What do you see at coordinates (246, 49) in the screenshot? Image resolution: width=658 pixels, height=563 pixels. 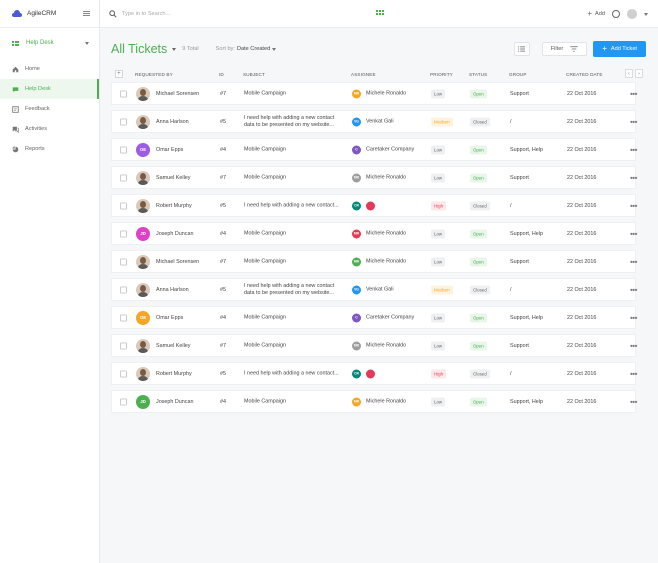 I see `sort-by-dropdown: Sort by: Date Created` at bounding box center [246, 49].